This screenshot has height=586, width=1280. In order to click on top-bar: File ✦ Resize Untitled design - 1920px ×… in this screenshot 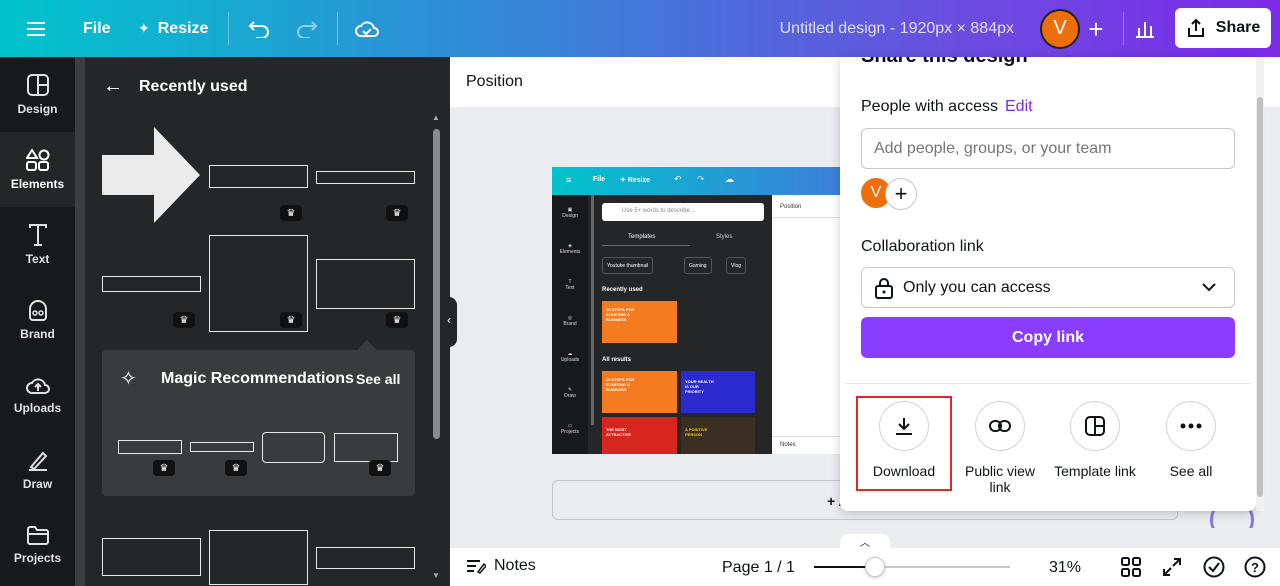, I will do `click(640, 28)`.